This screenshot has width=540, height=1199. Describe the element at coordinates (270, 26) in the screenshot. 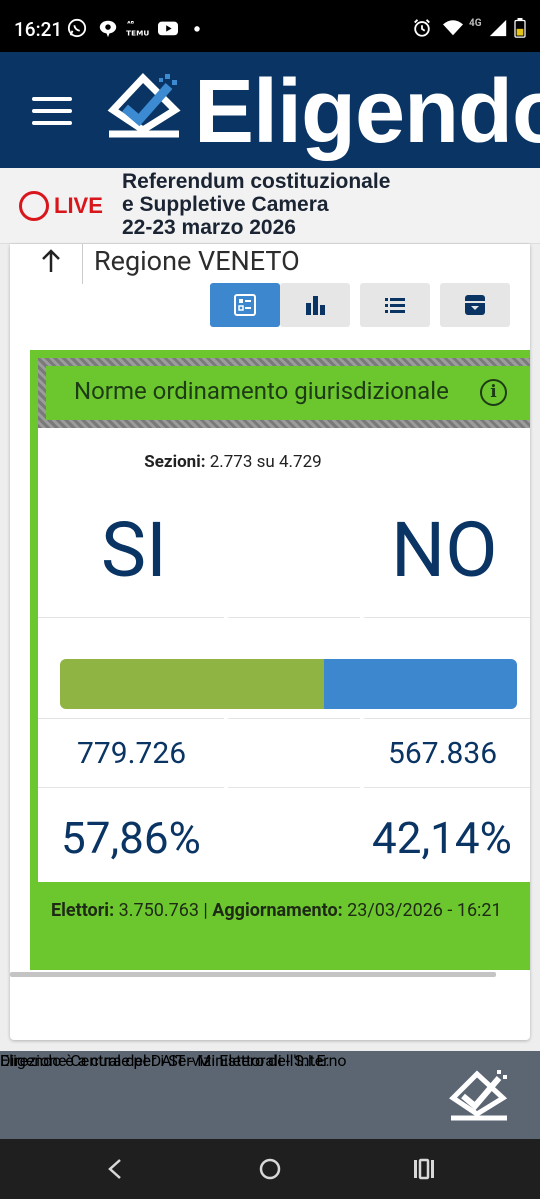

I see `status-bar: 16:21 ᴬᴮ TEMU 4G` at that location.